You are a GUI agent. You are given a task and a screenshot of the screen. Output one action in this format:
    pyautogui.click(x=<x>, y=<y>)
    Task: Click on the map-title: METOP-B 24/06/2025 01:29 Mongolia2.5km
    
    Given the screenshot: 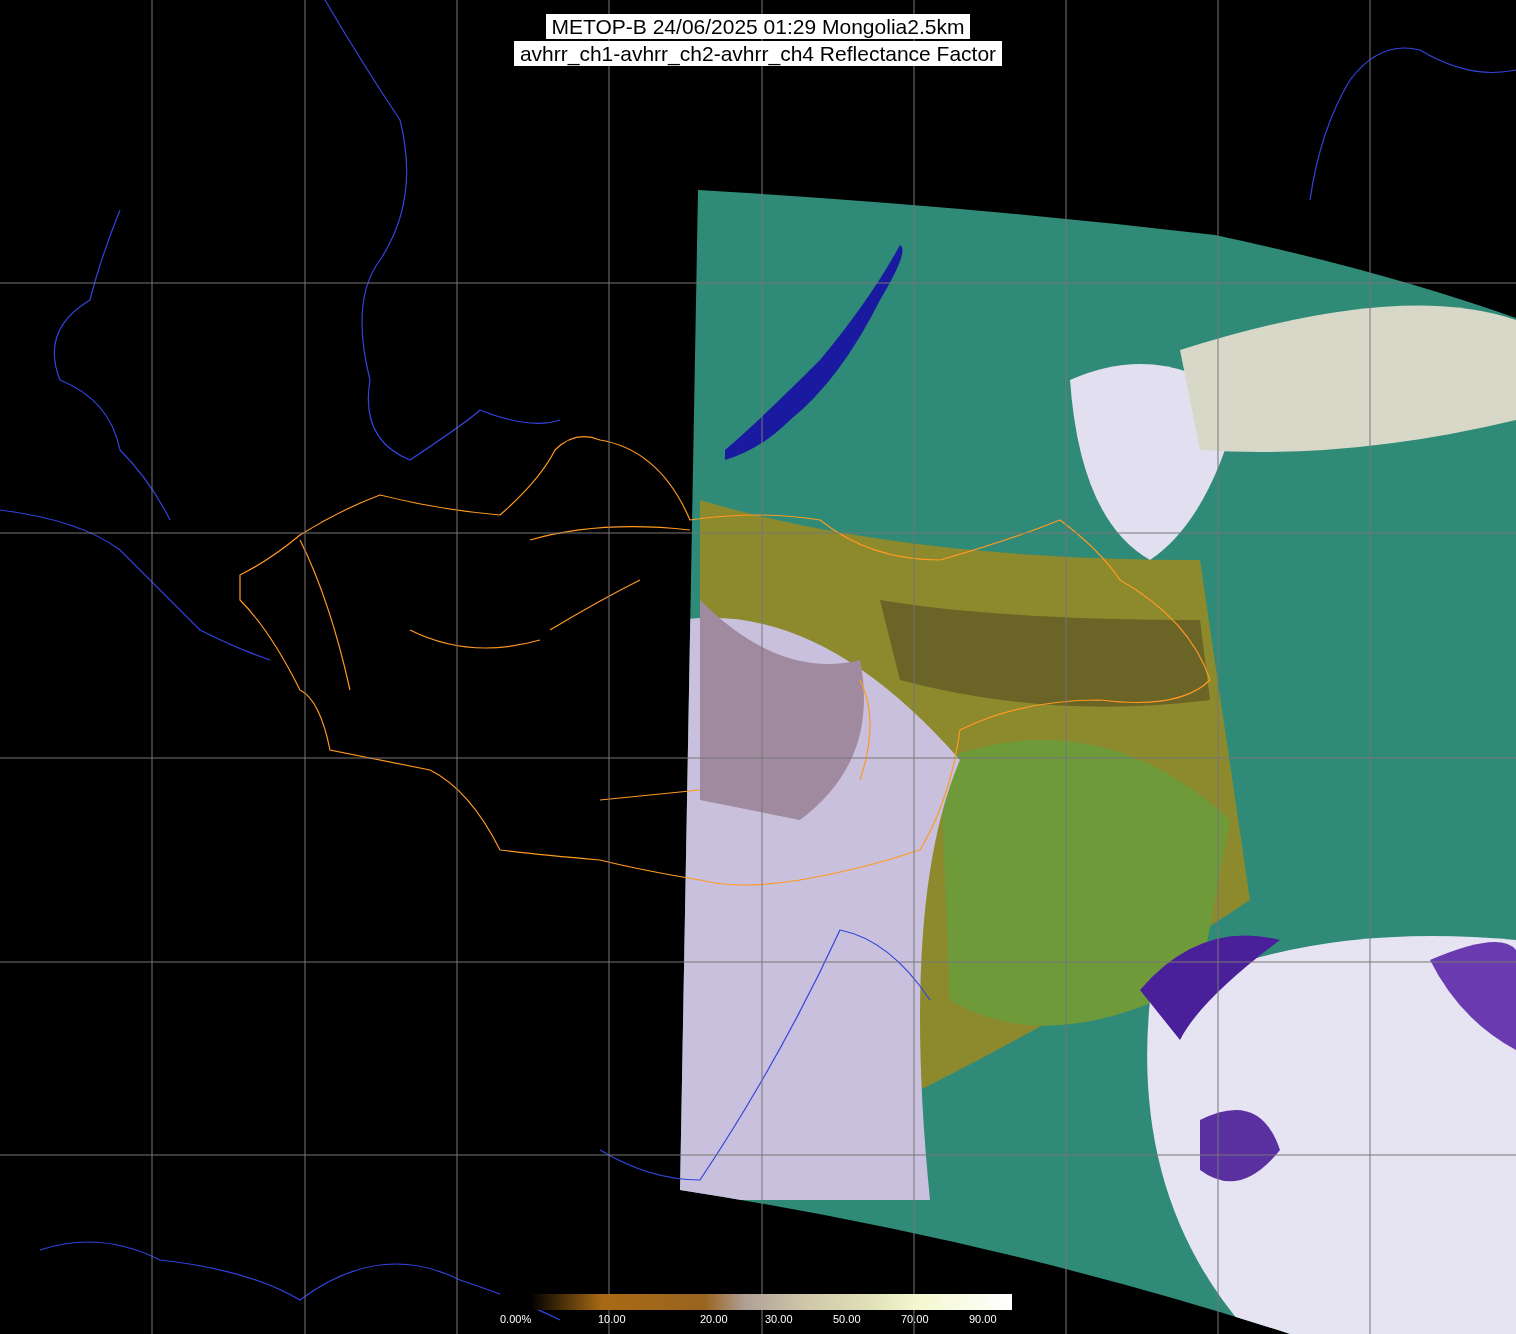 What is the action you would take?
    pyautogui.click(x=758, y=26)
    